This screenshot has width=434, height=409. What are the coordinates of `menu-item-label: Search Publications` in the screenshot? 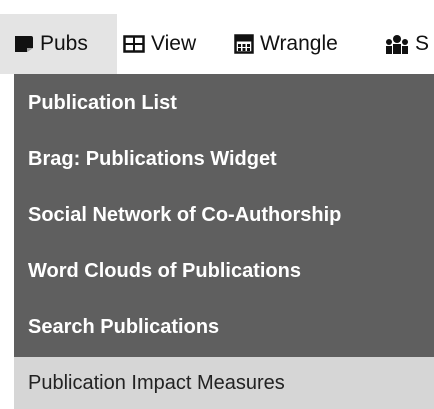 It's located at (124, 326).